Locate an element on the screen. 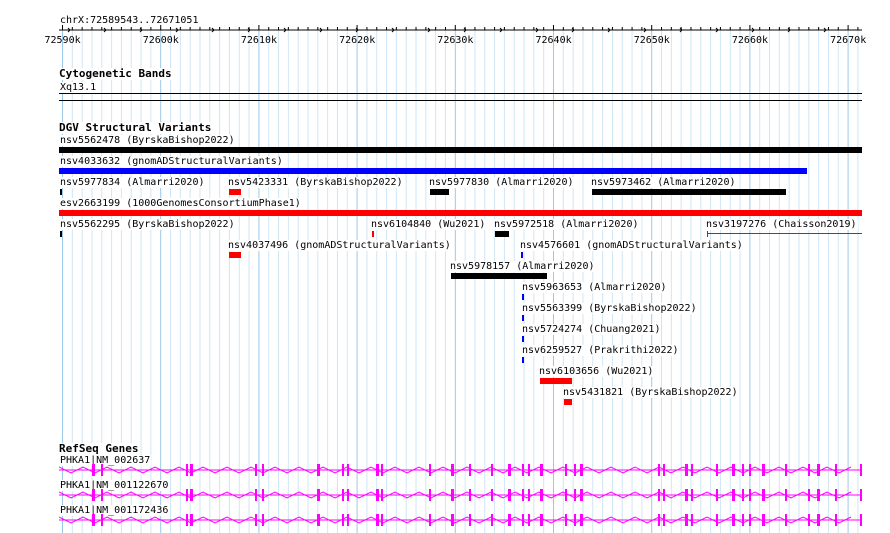  variant-label: nsv5562295 (ByrskaBishop2022) is located at coordinates (147, 224).